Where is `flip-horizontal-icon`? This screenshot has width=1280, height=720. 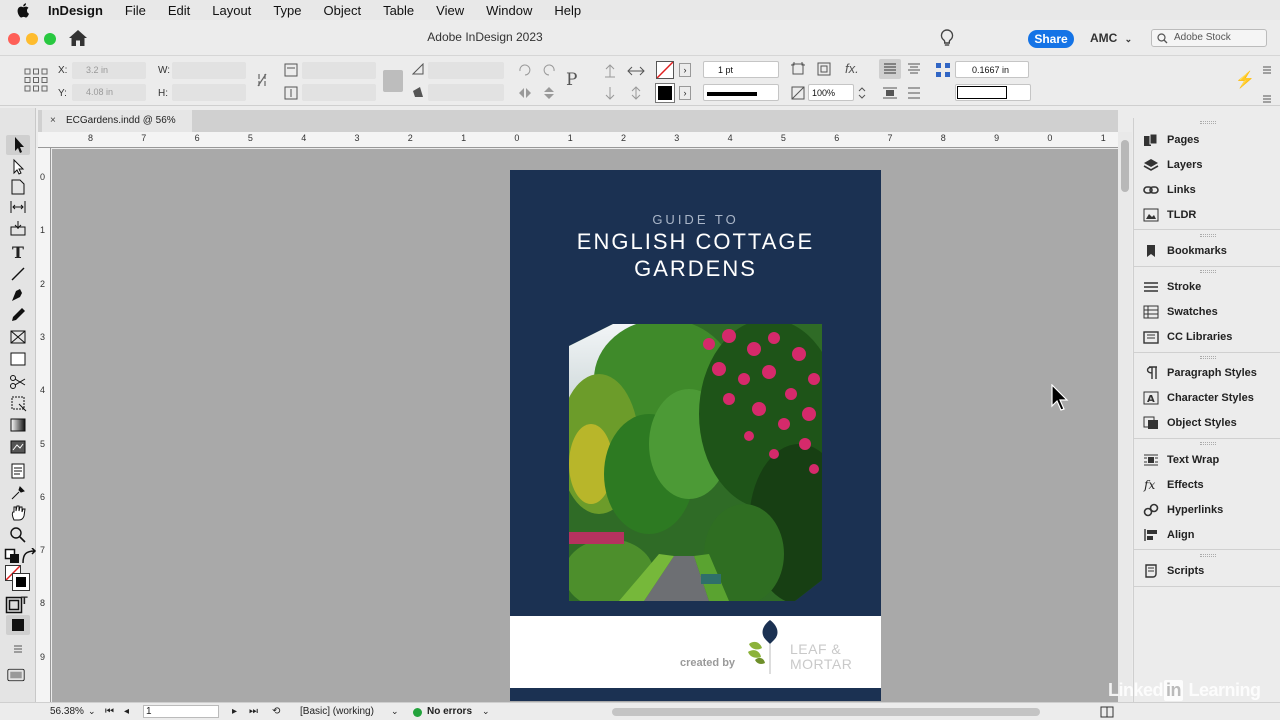 flip-horizontal-icon is located at coordinates (525, 93).